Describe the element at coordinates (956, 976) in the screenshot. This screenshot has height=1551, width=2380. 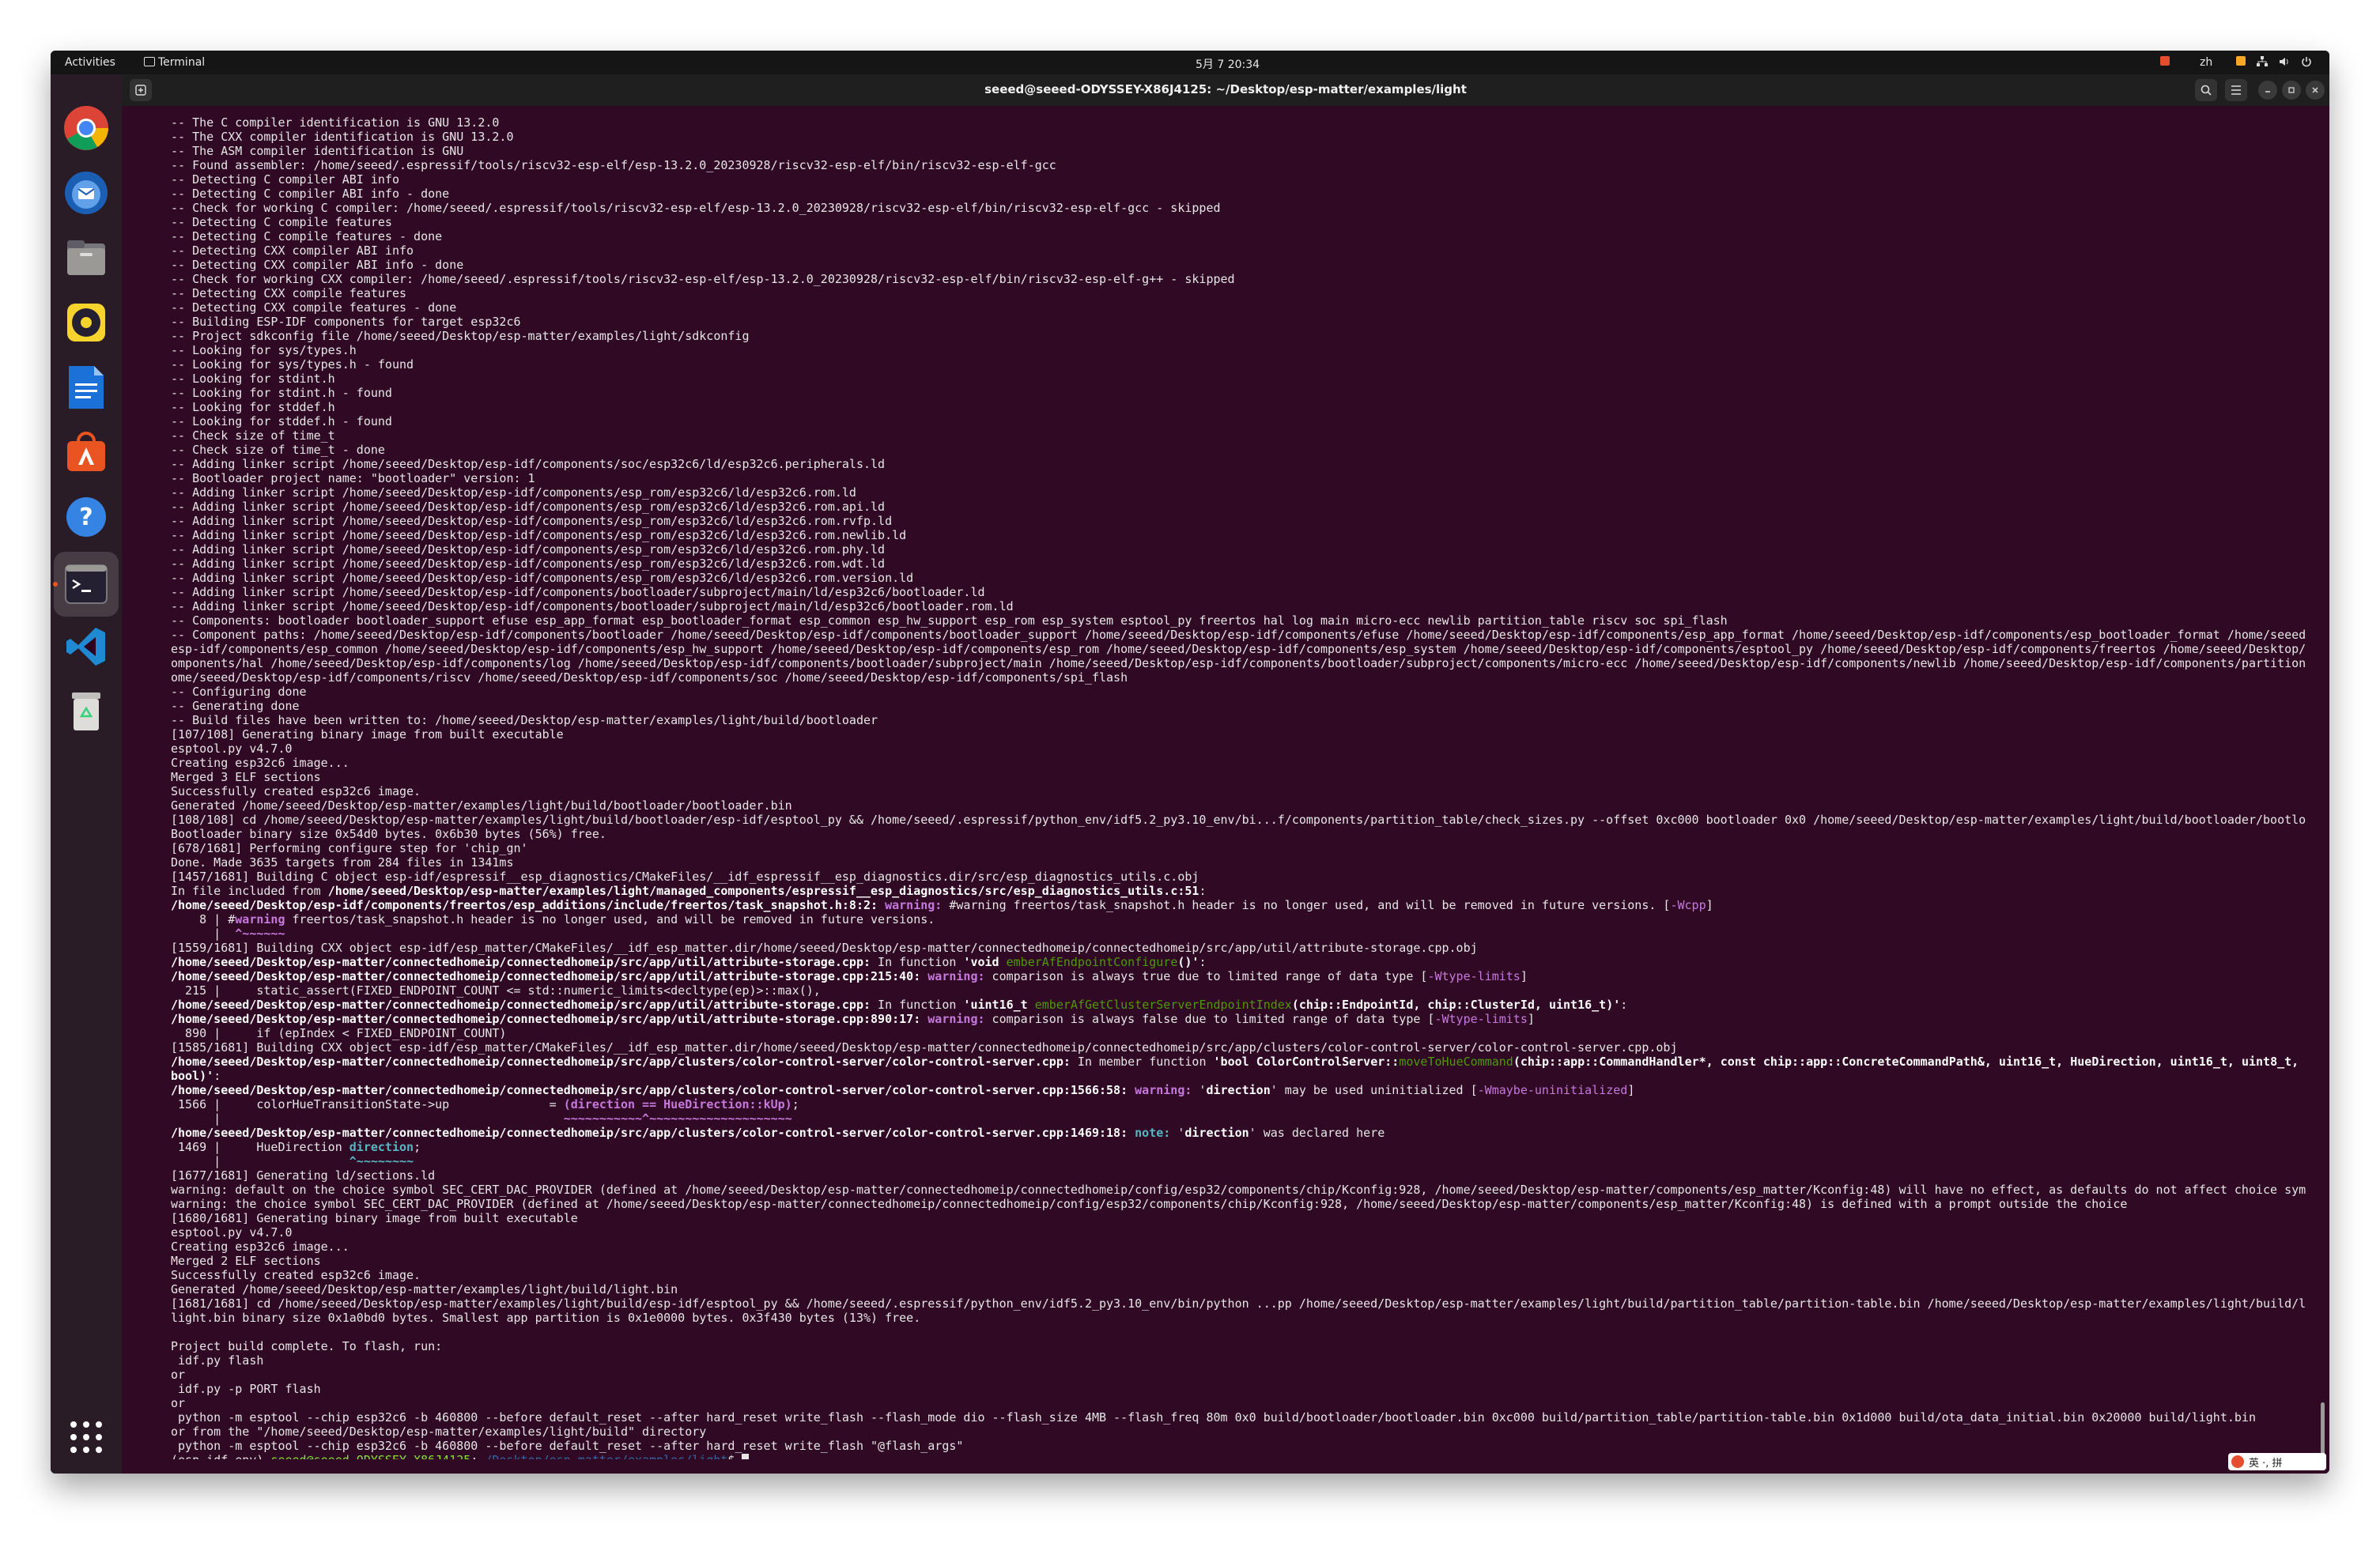
I see `terminal-text: warning:` at that location.